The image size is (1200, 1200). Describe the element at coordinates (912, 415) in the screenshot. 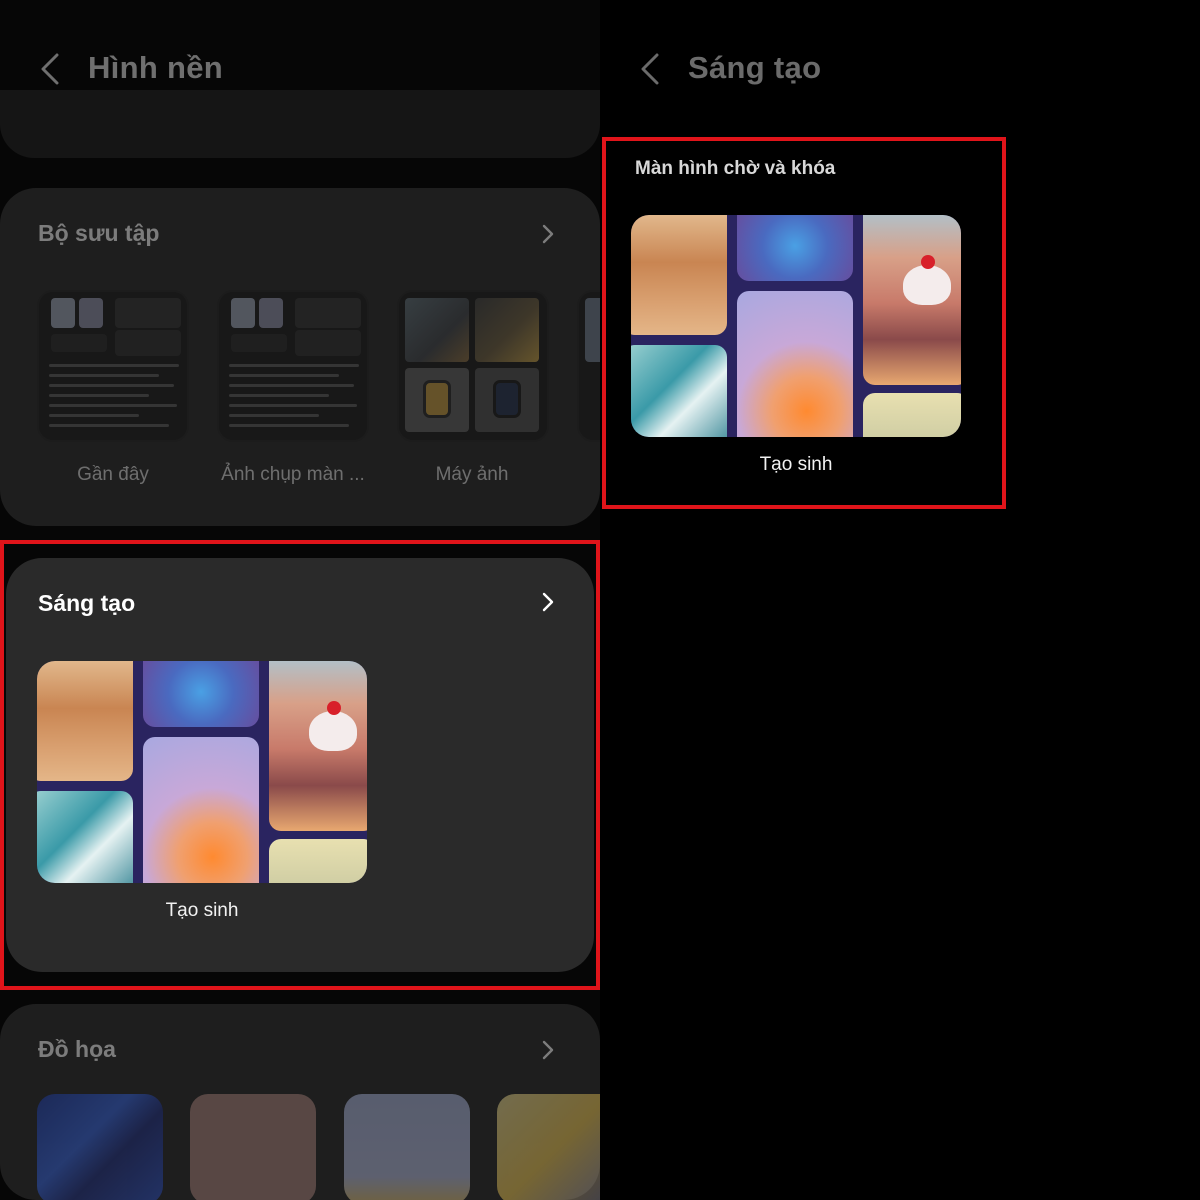

I see `sky-tile` at that location.